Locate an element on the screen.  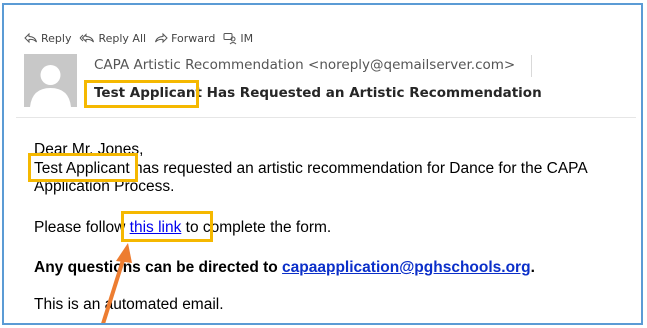
header-divider is located at coordinates (326, 117).